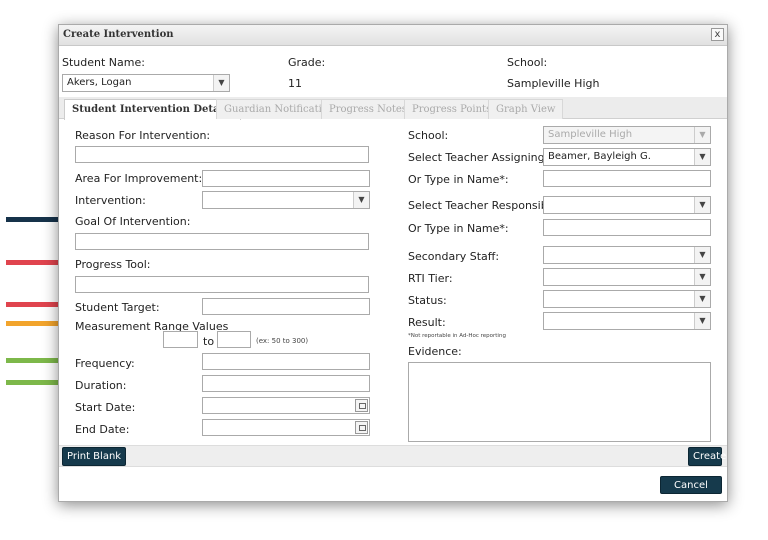 This screenshot has width=768, height=540. What do you see at coordinates (427, 322) in the screenshot?
I see `result-label: Result:` at bounding box center [427, 322].